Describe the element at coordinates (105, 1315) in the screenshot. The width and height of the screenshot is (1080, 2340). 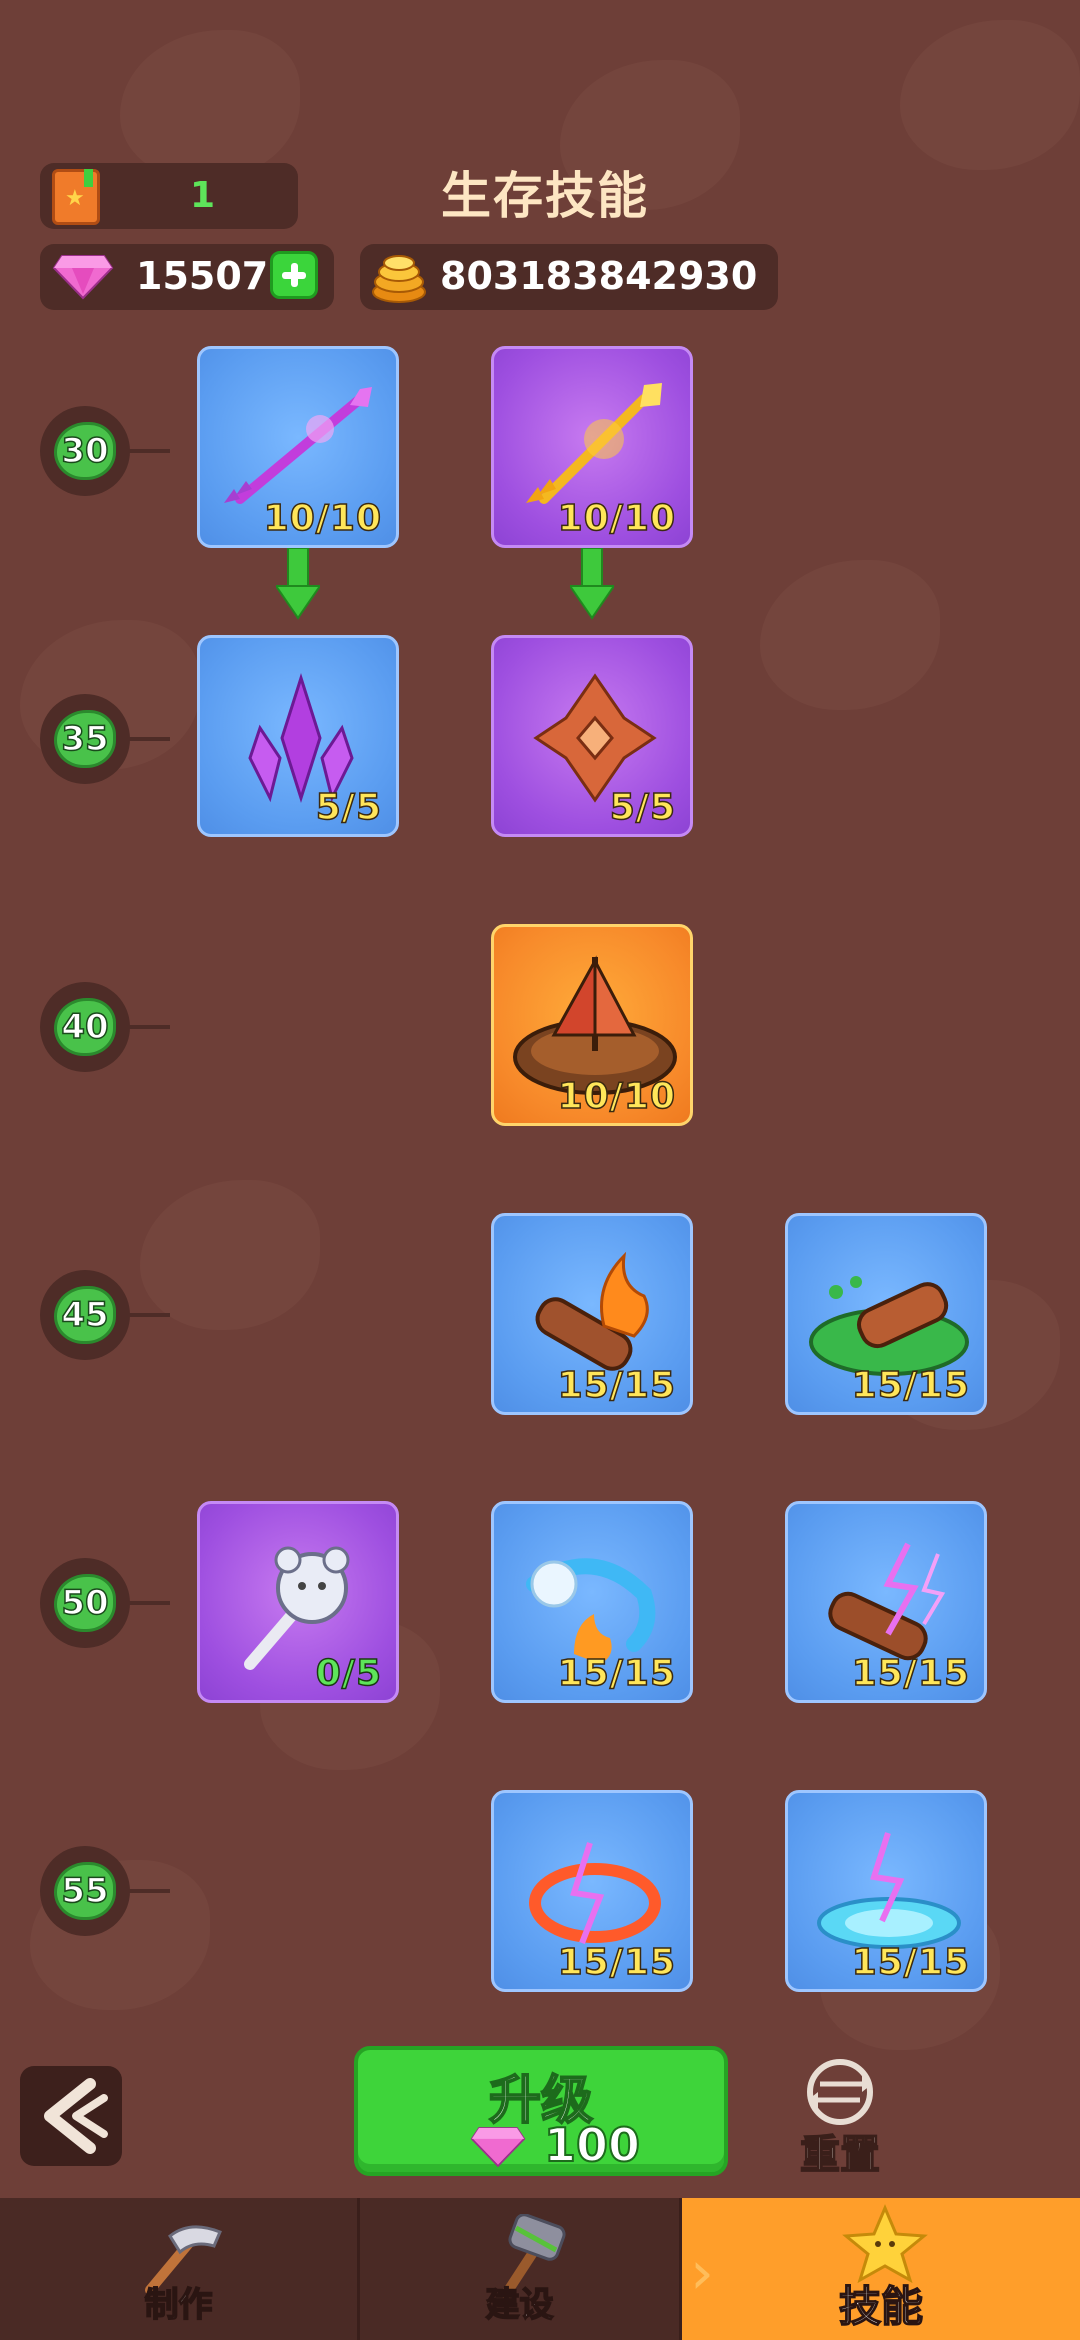
I see `level-marker-45: 45` at that location.